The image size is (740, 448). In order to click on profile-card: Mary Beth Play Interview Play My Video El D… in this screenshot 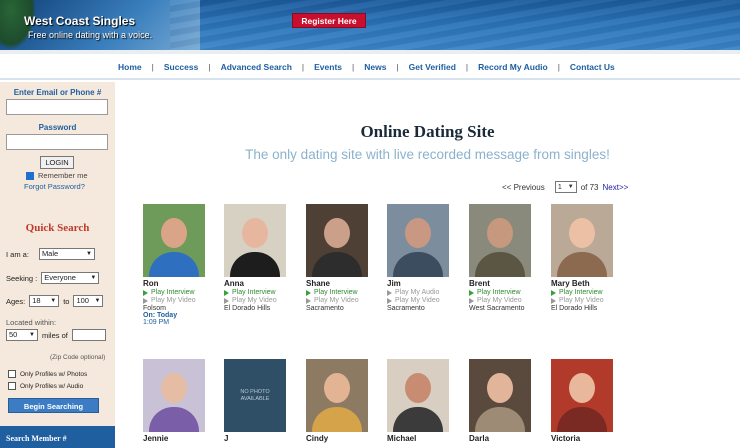, I will do `click(584, 258)`.